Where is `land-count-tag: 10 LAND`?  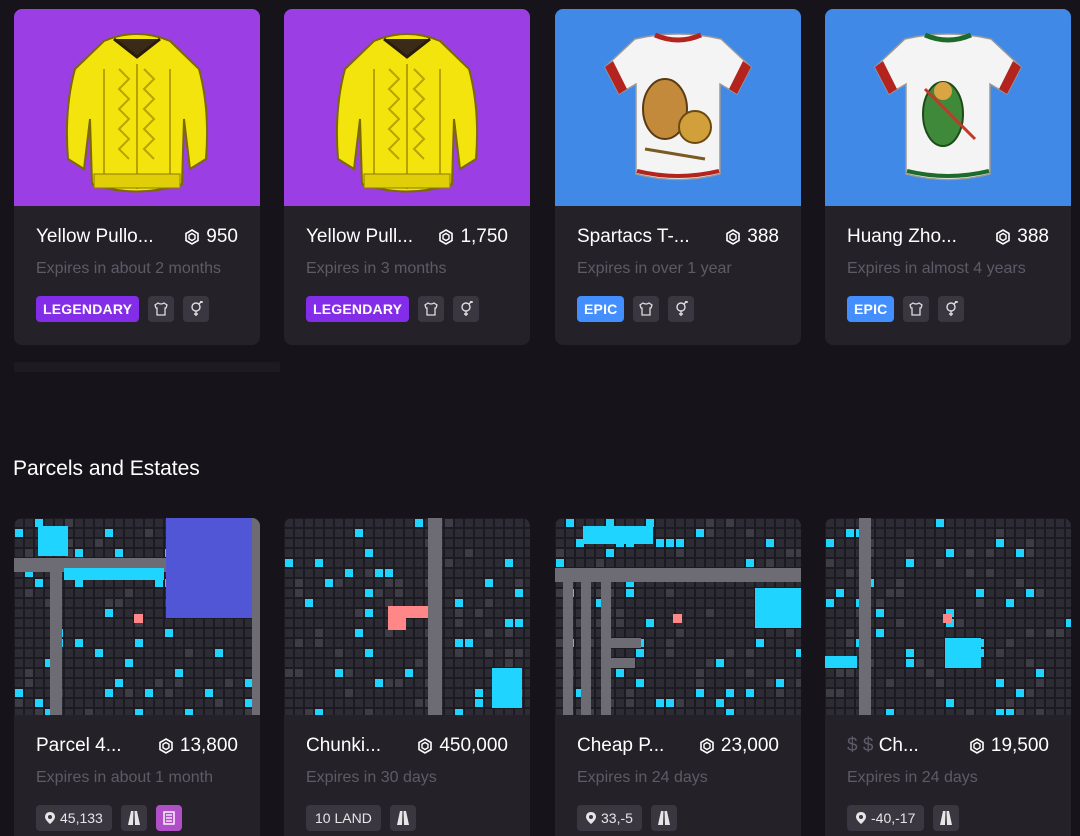 land-count-tag: 10 LAND is located at coordinates (343, 818).